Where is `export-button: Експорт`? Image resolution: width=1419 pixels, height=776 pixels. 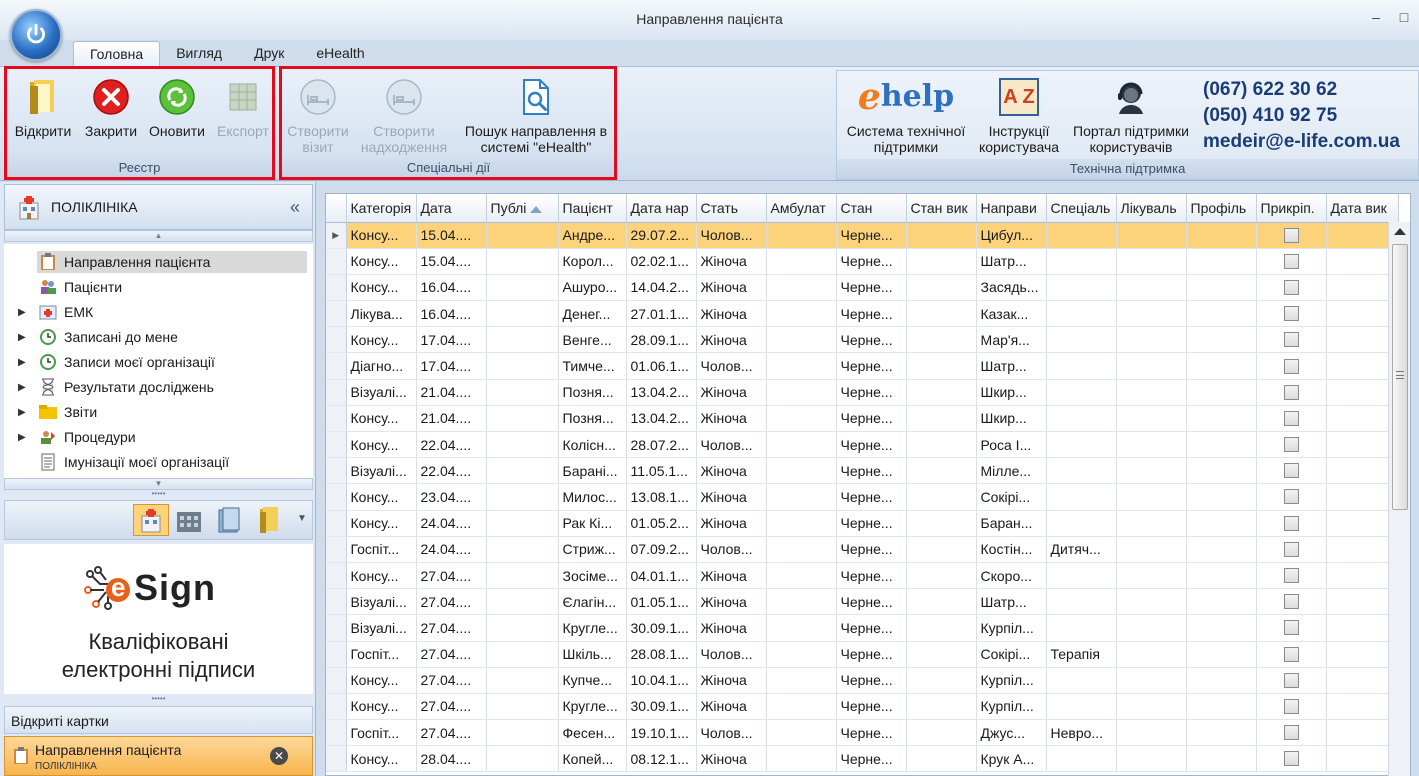
export-button: Експорт is located at coordinates (243, 108).